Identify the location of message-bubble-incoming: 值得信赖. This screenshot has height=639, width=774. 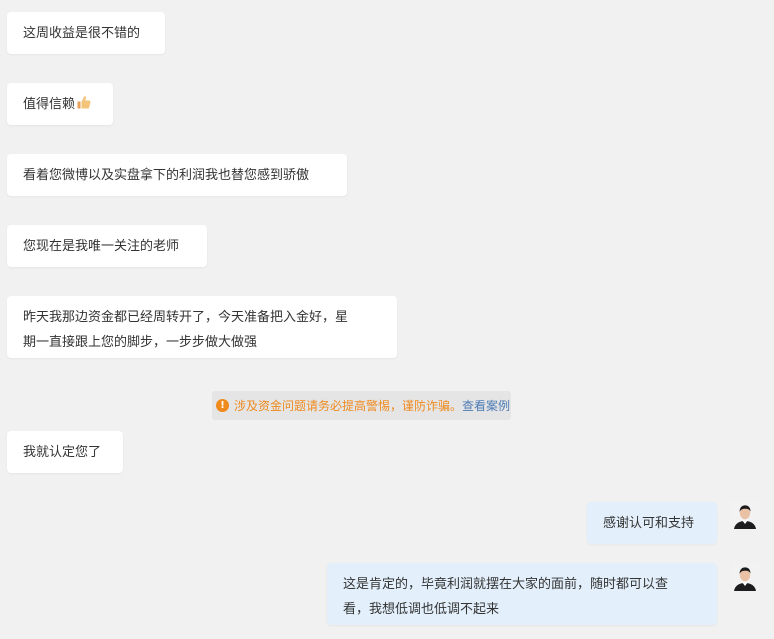
(60, 104).